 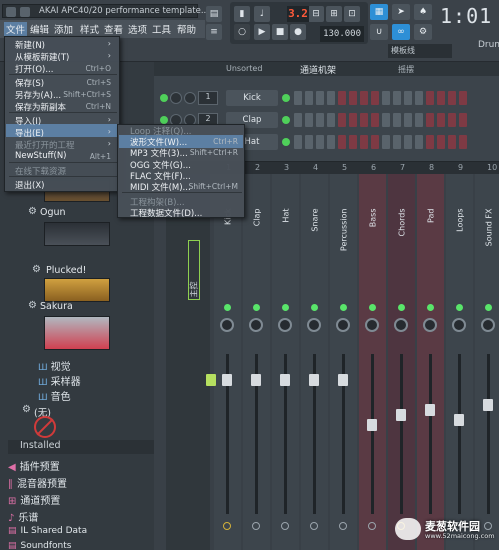 I want to click on play-button: ▶, so click(x=262, y=32).